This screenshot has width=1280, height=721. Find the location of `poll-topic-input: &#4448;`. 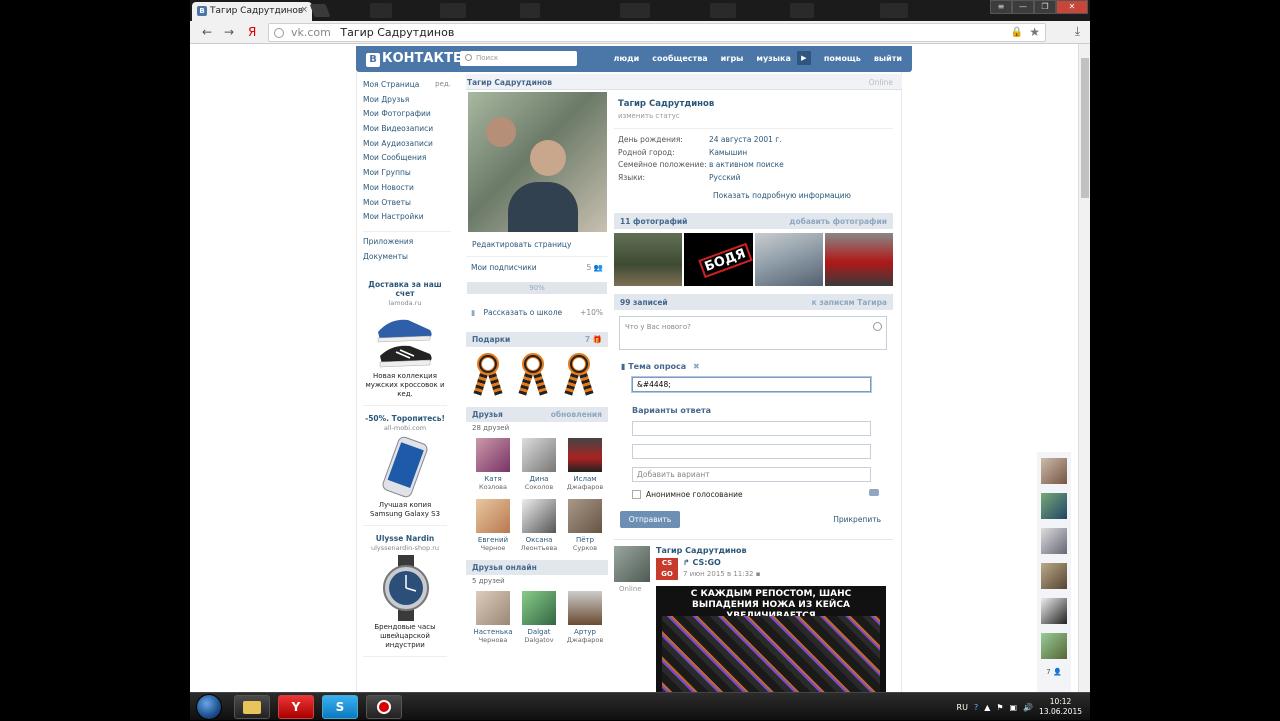

poll-topic-input: &#4448; is located at coordinates (751, 384).